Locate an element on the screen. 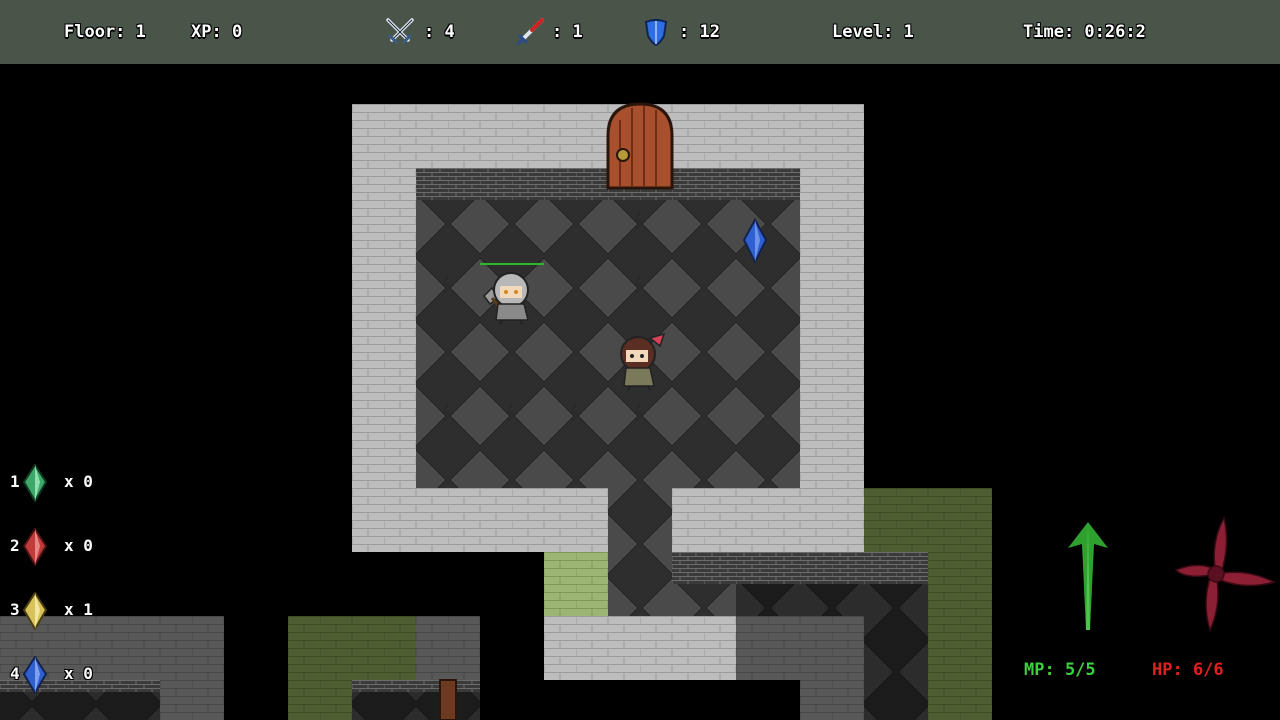 Image resolution: width=1280 pixels, height=720 pixels. slot-count: x 1 is located at coordinates (78, 609).